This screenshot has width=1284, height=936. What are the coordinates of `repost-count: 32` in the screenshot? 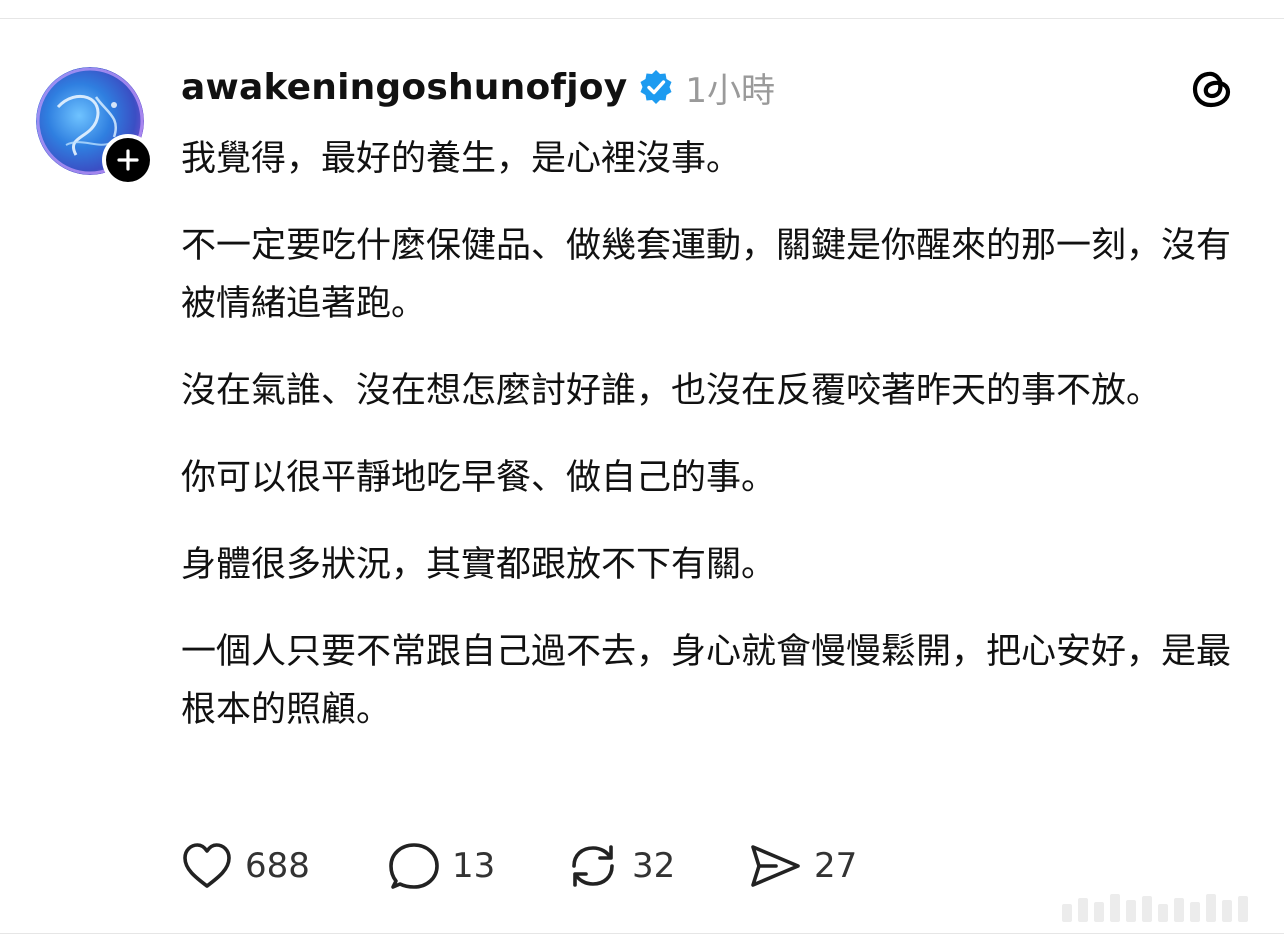 It's located at (654, 866).